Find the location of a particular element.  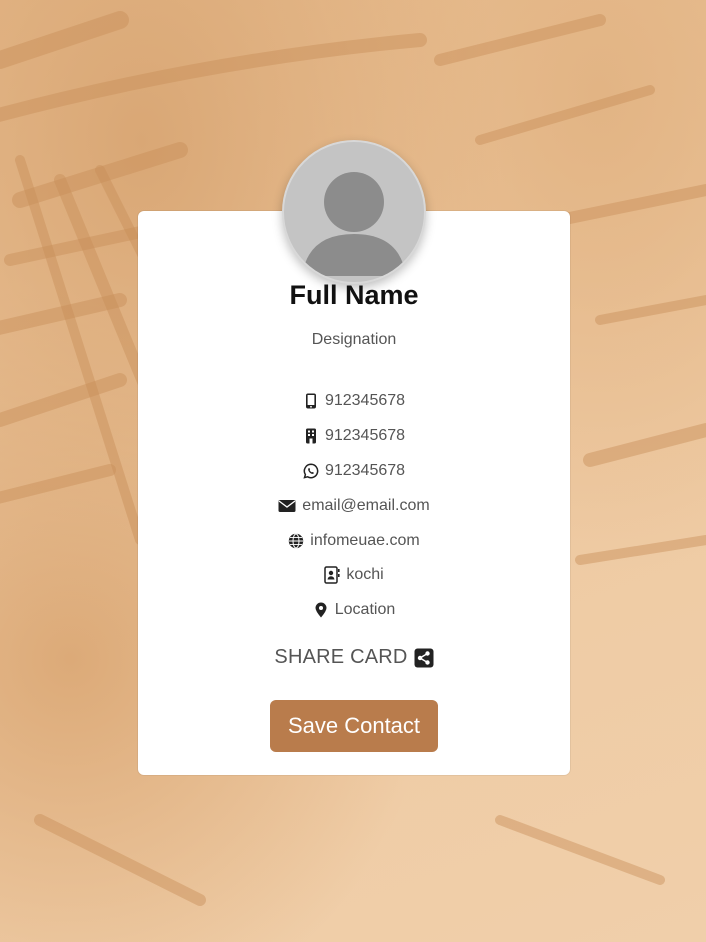

avatar is located at coordinates (354, 212).